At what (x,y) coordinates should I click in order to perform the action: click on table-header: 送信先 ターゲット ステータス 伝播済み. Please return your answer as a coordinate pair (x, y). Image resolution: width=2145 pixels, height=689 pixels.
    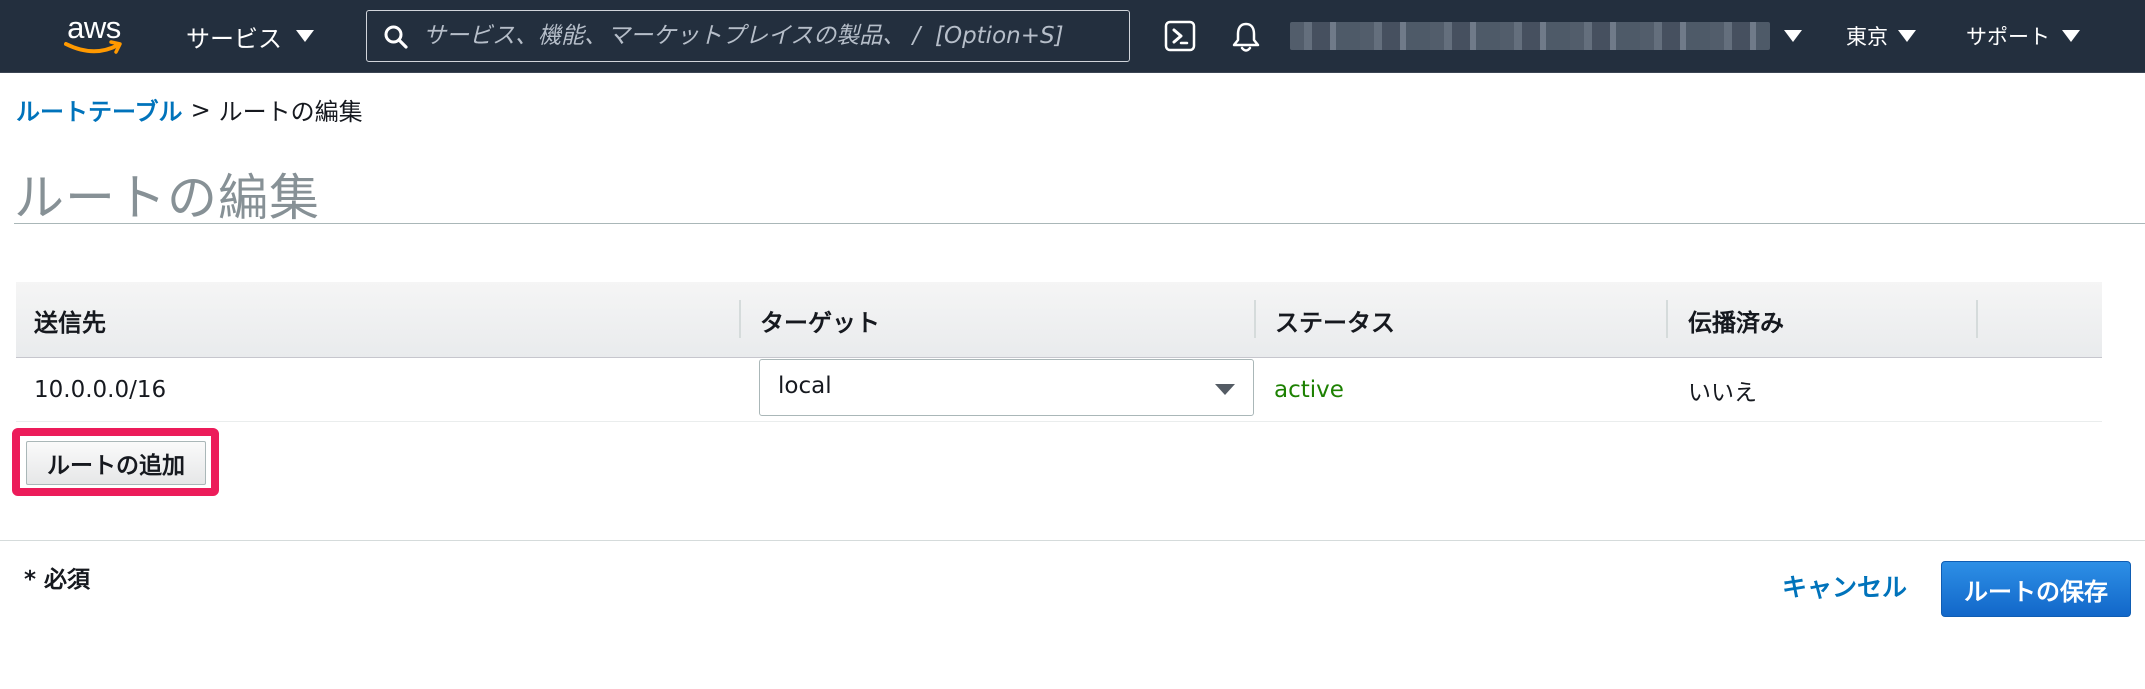
    Looking at the image, I should click on (1059, 320).